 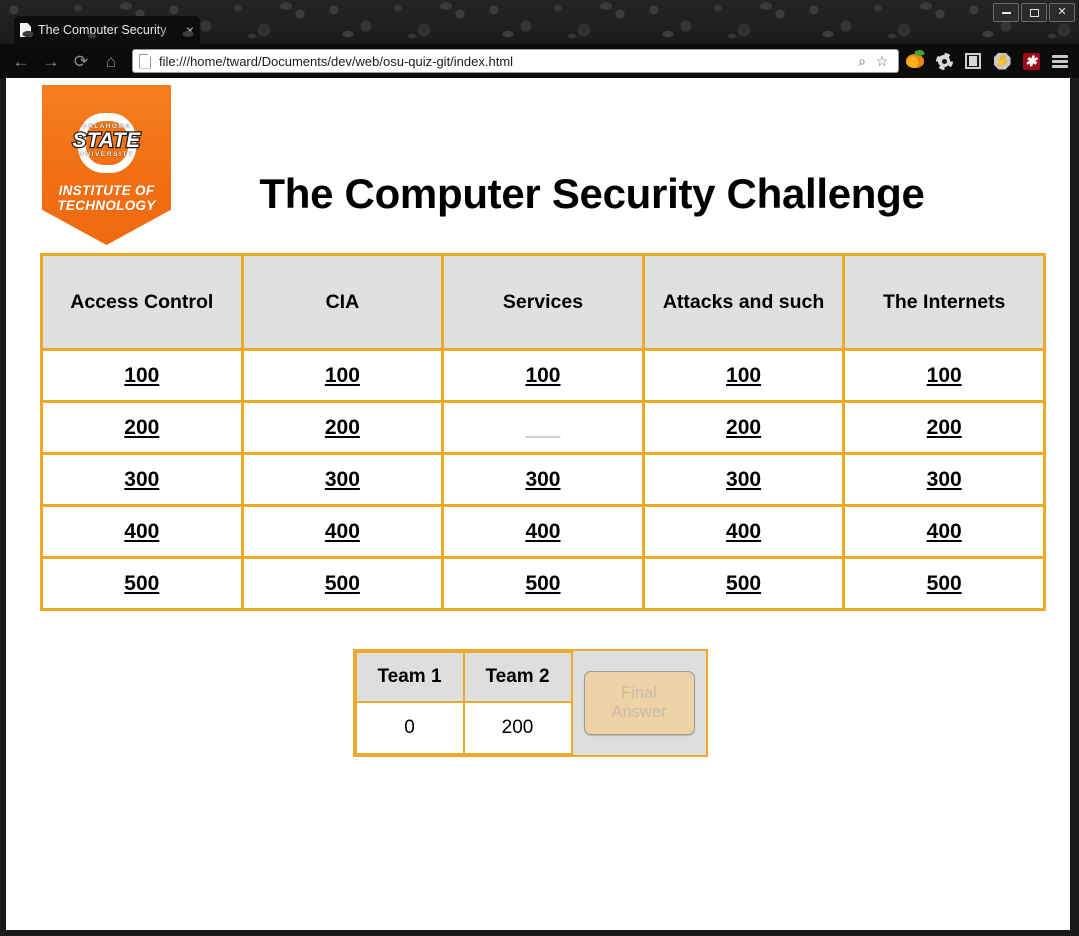 I want to click on scoreboard-shell: Team 1 Team 2 0 200 Final Answer, so click(x=530, y=703).